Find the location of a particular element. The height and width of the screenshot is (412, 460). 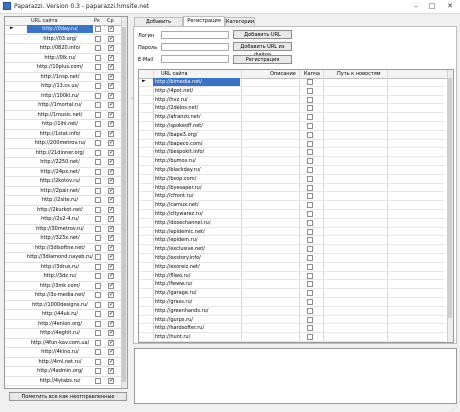

table-row: http://1nsp.net/ is located at coordinates (64, 77).